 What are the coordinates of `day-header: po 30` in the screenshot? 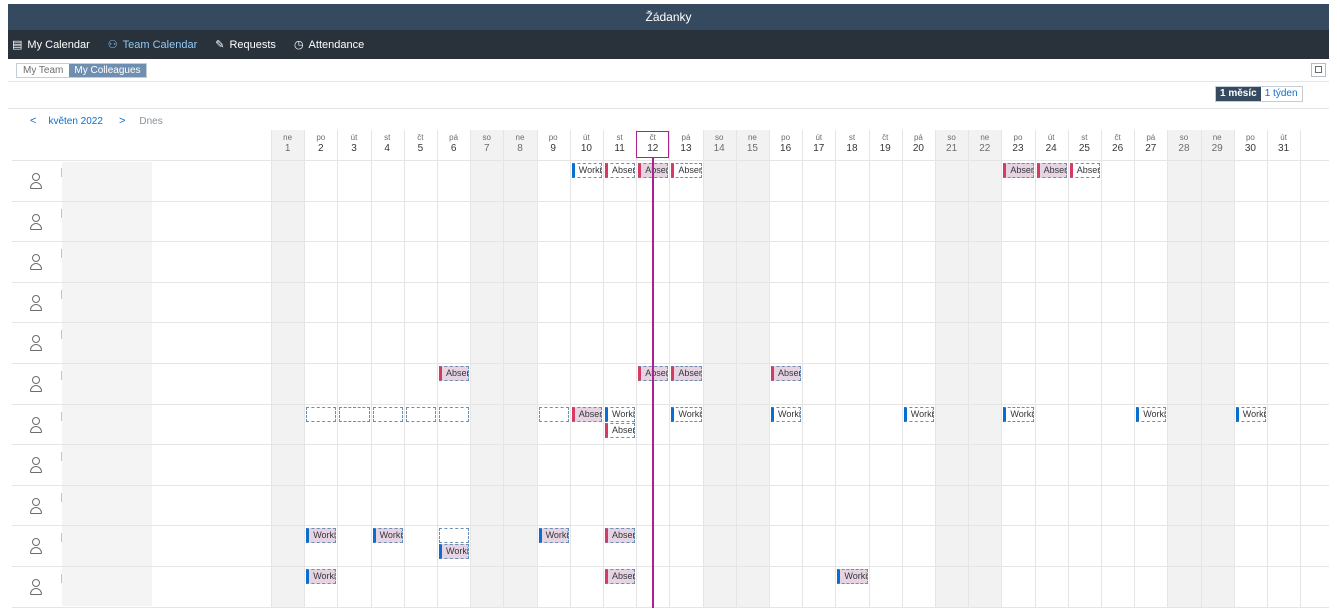 It's located at (1250, 144).